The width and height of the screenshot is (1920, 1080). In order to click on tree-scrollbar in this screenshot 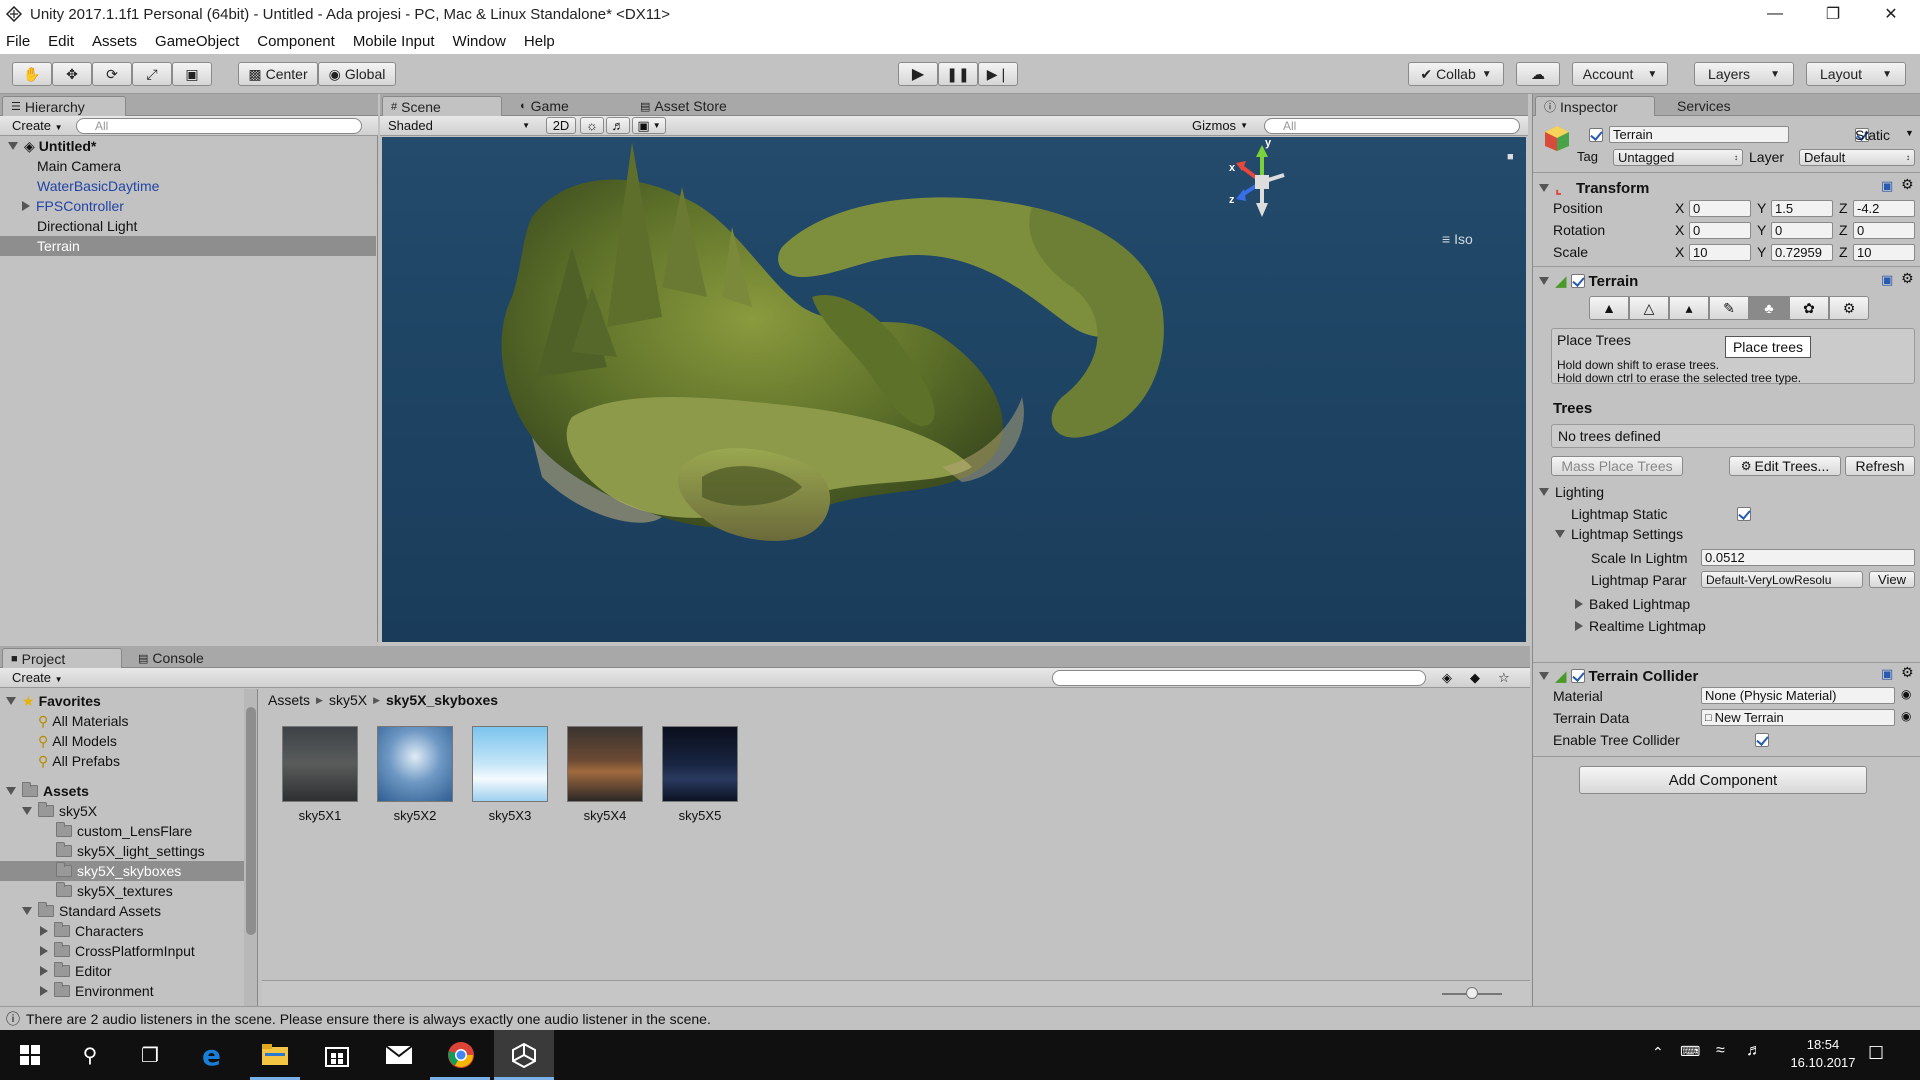, I will do `click(250, 847)`.